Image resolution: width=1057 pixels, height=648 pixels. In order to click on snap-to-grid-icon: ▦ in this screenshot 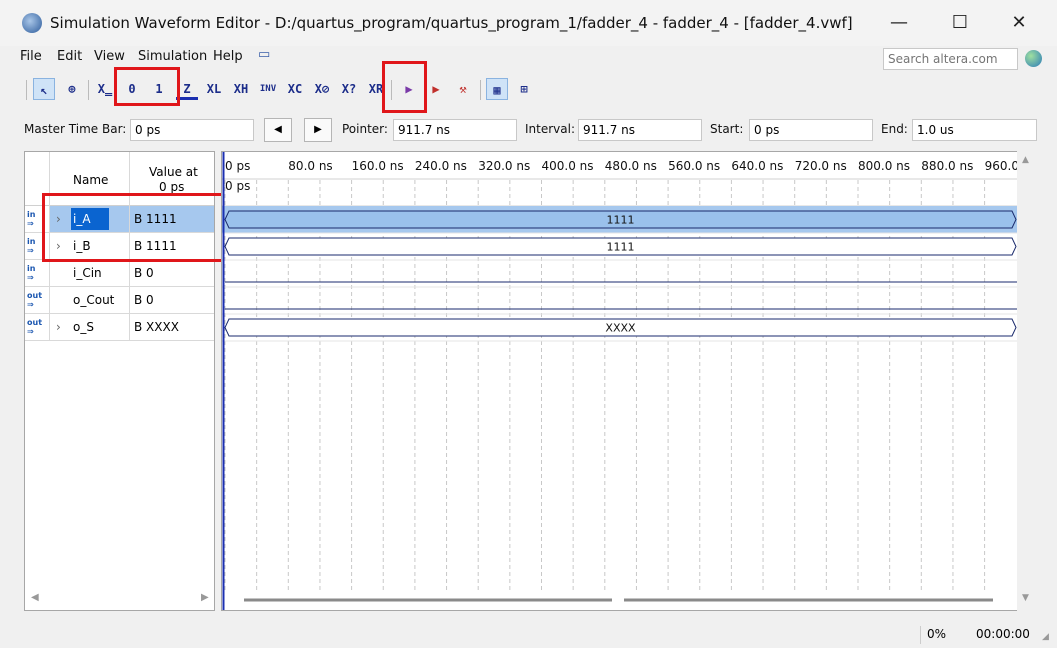, I will do `click(497, 89)`.